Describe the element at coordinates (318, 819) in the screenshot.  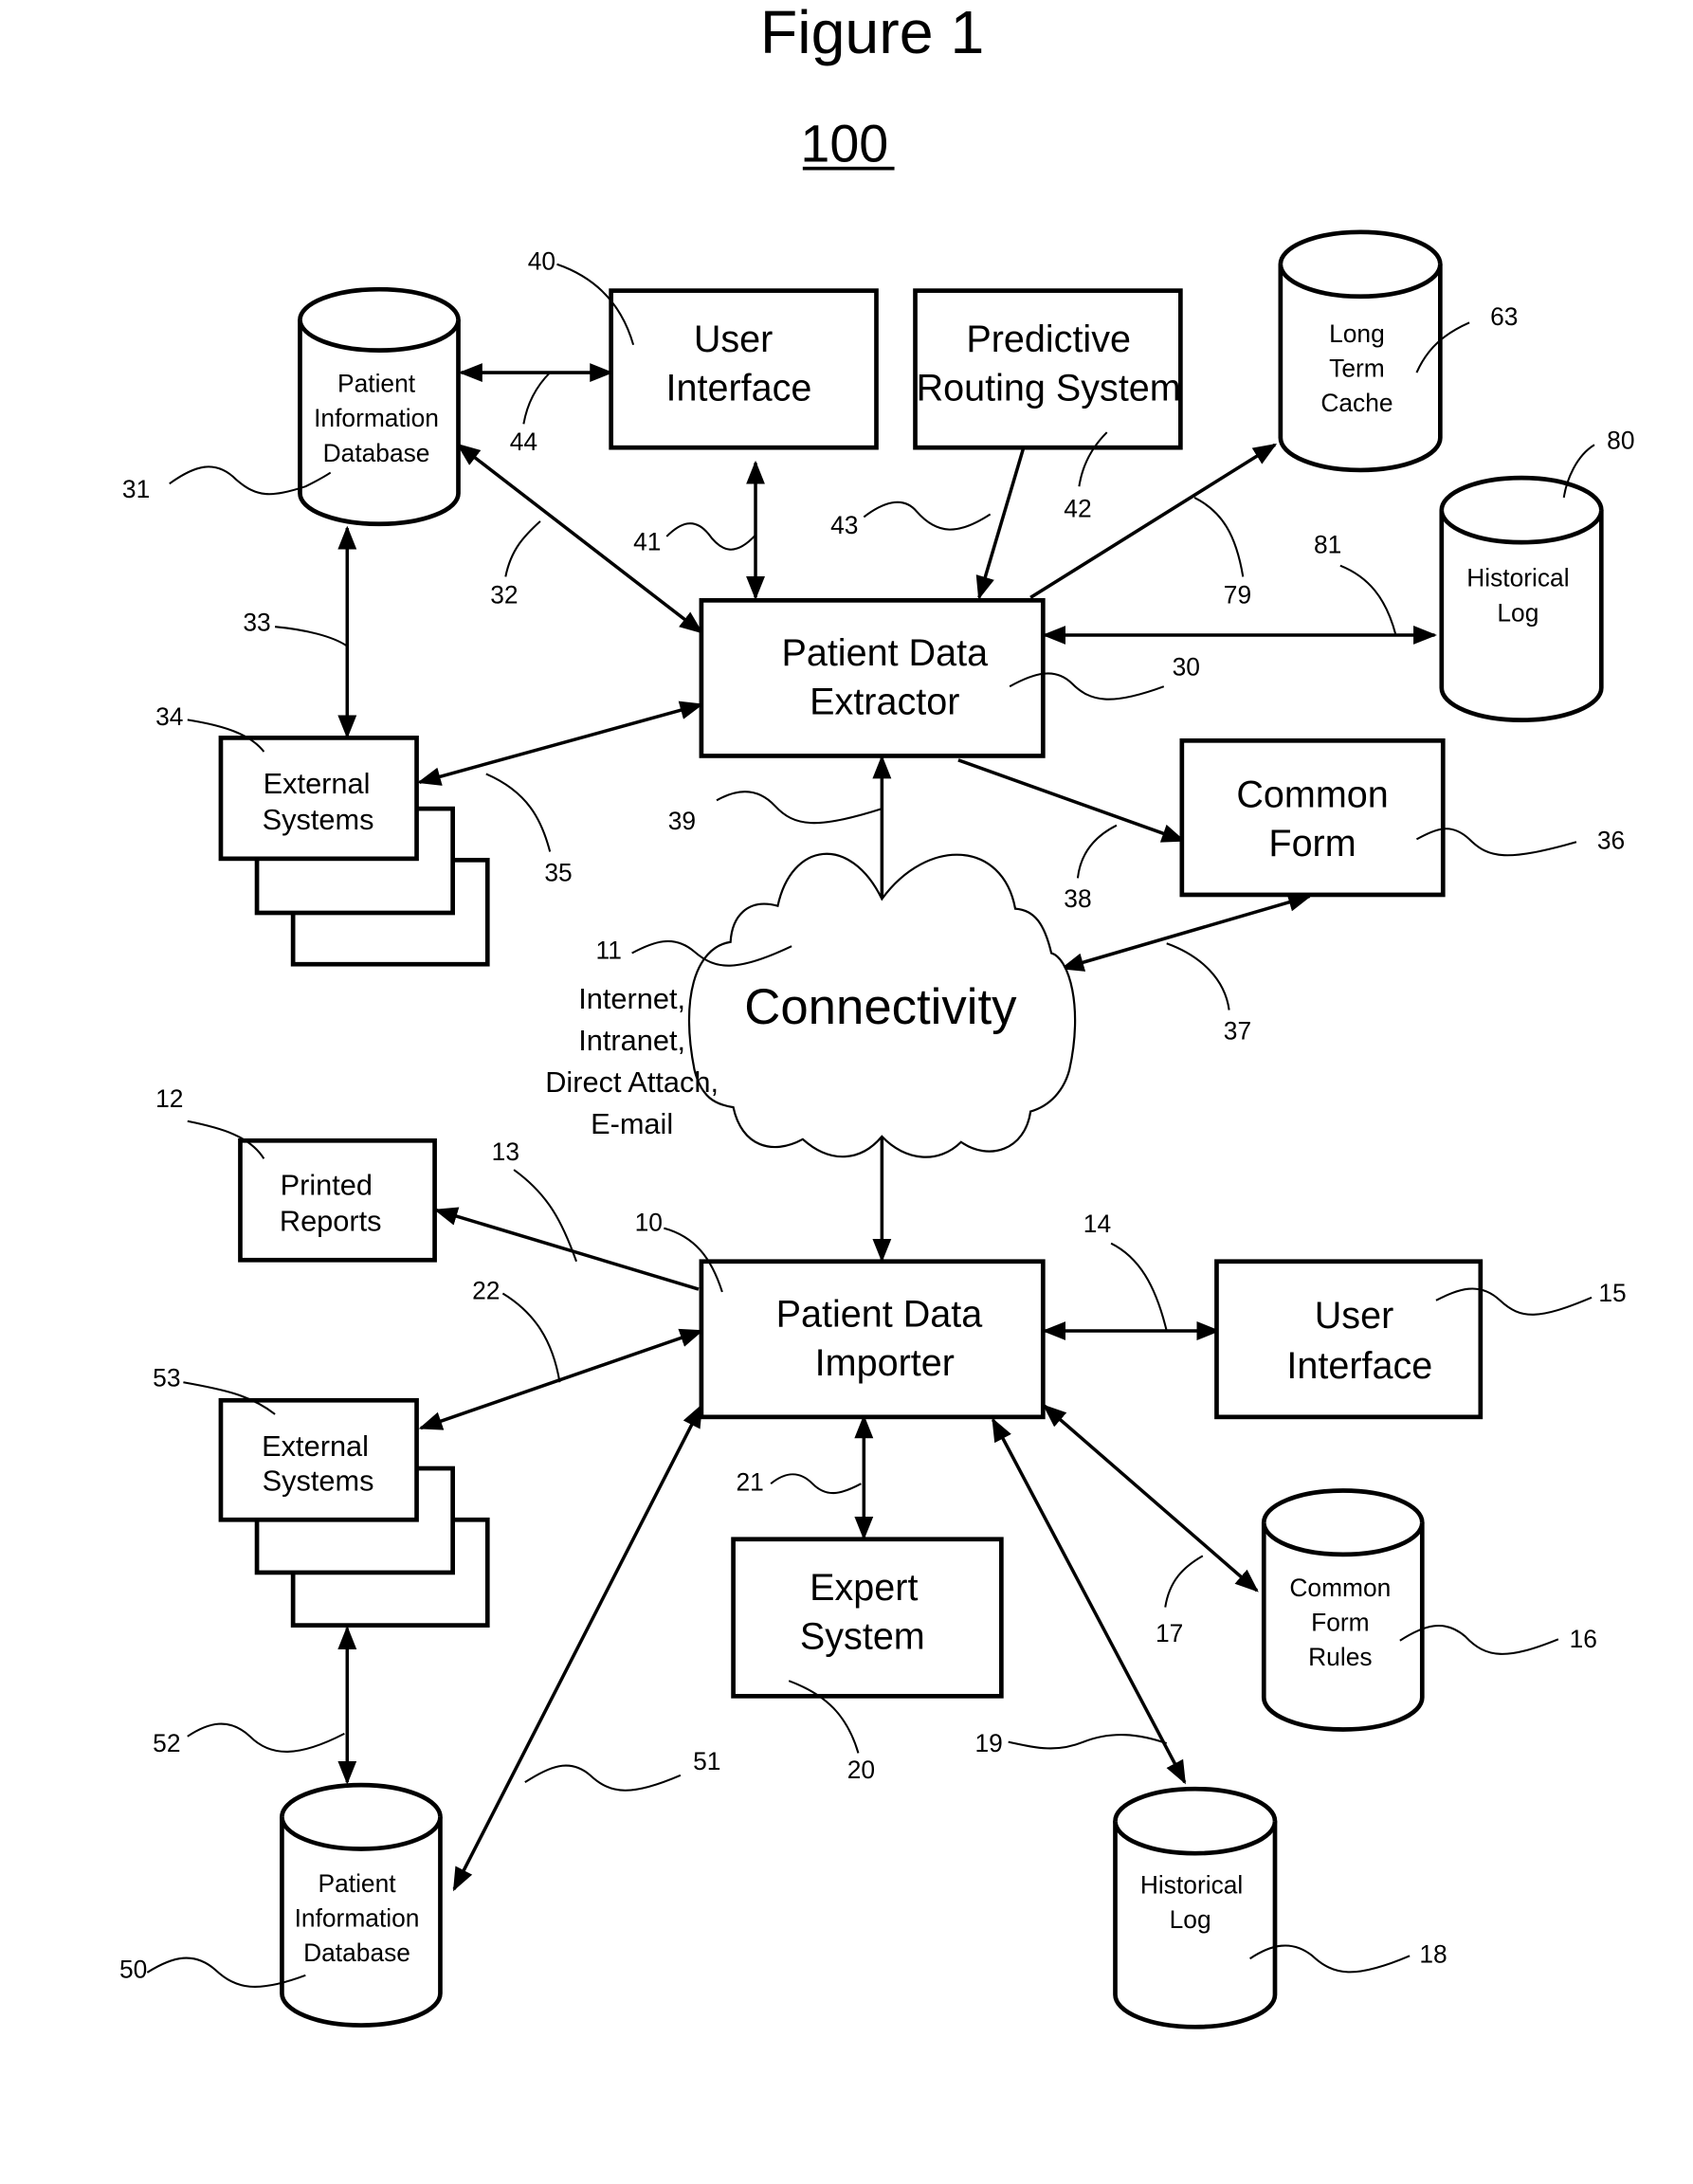
I see `component-label: Systems` at that location.